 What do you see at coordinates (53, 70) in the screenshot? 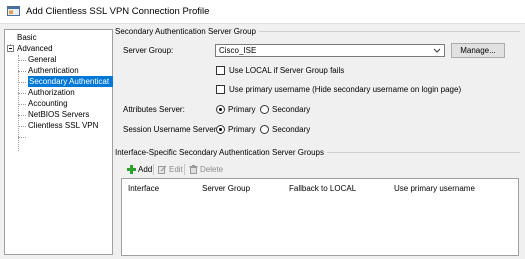
I see `tree-item-authentication: Authentication` at bounding box center [53, 70].